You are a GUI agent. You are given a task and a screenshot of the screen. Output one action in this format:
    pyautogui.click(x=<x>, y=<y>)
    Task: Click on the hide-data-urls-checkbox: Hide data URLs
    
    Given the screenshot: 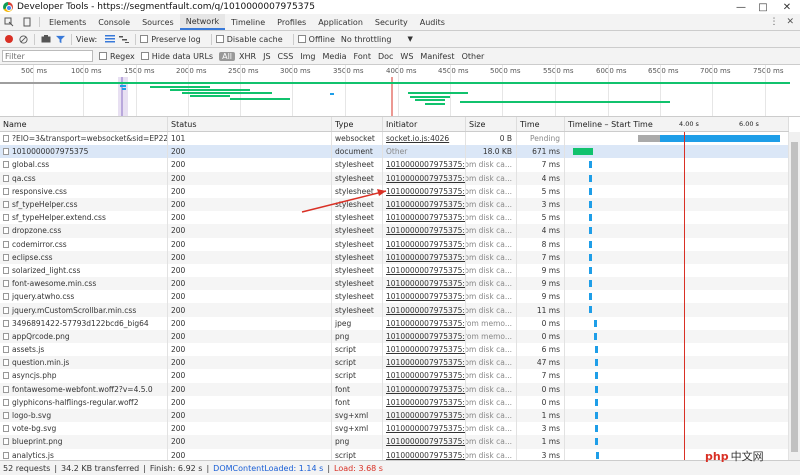 What is the action you would take?
    pyautogui.click(x=176, y=56)
    